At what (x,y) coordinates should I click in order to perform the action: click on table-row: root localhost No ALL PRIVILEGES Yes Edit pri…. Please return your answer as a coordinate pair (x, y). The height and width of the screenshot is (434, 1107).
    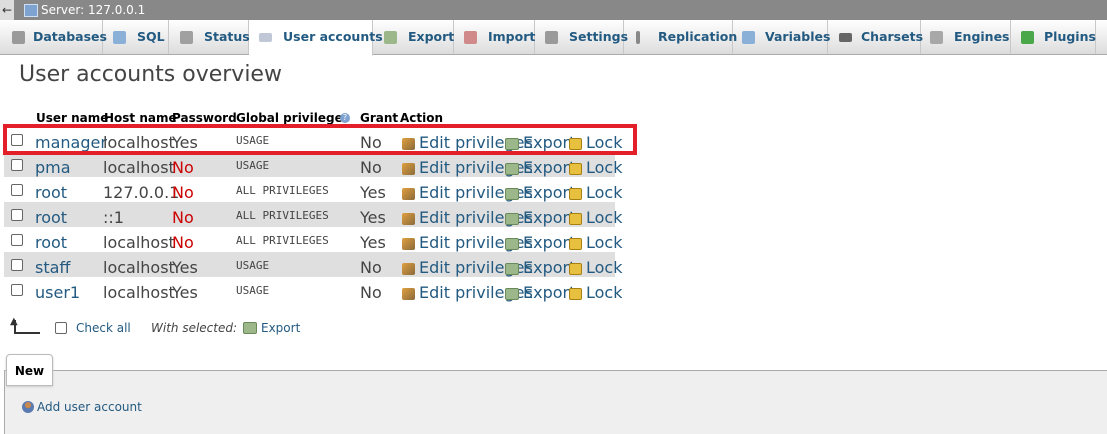
    Looking at the image, I should click on (313, 239).